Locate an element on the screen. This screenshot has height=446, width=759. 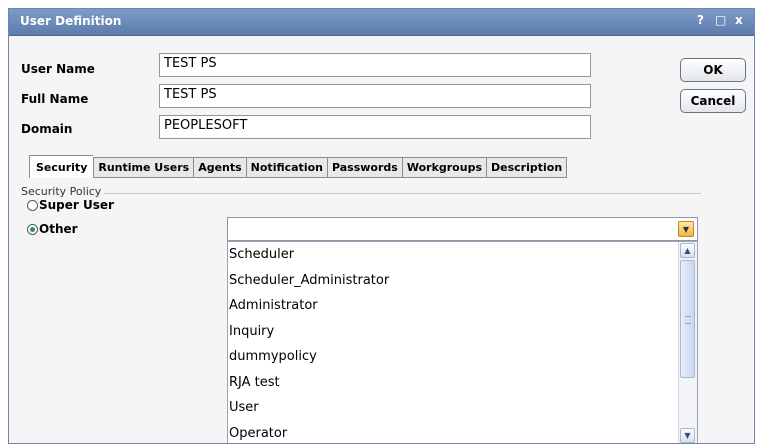
dropdown-scrollbar: ▲ ▼ is located at coordinates (687, 342).